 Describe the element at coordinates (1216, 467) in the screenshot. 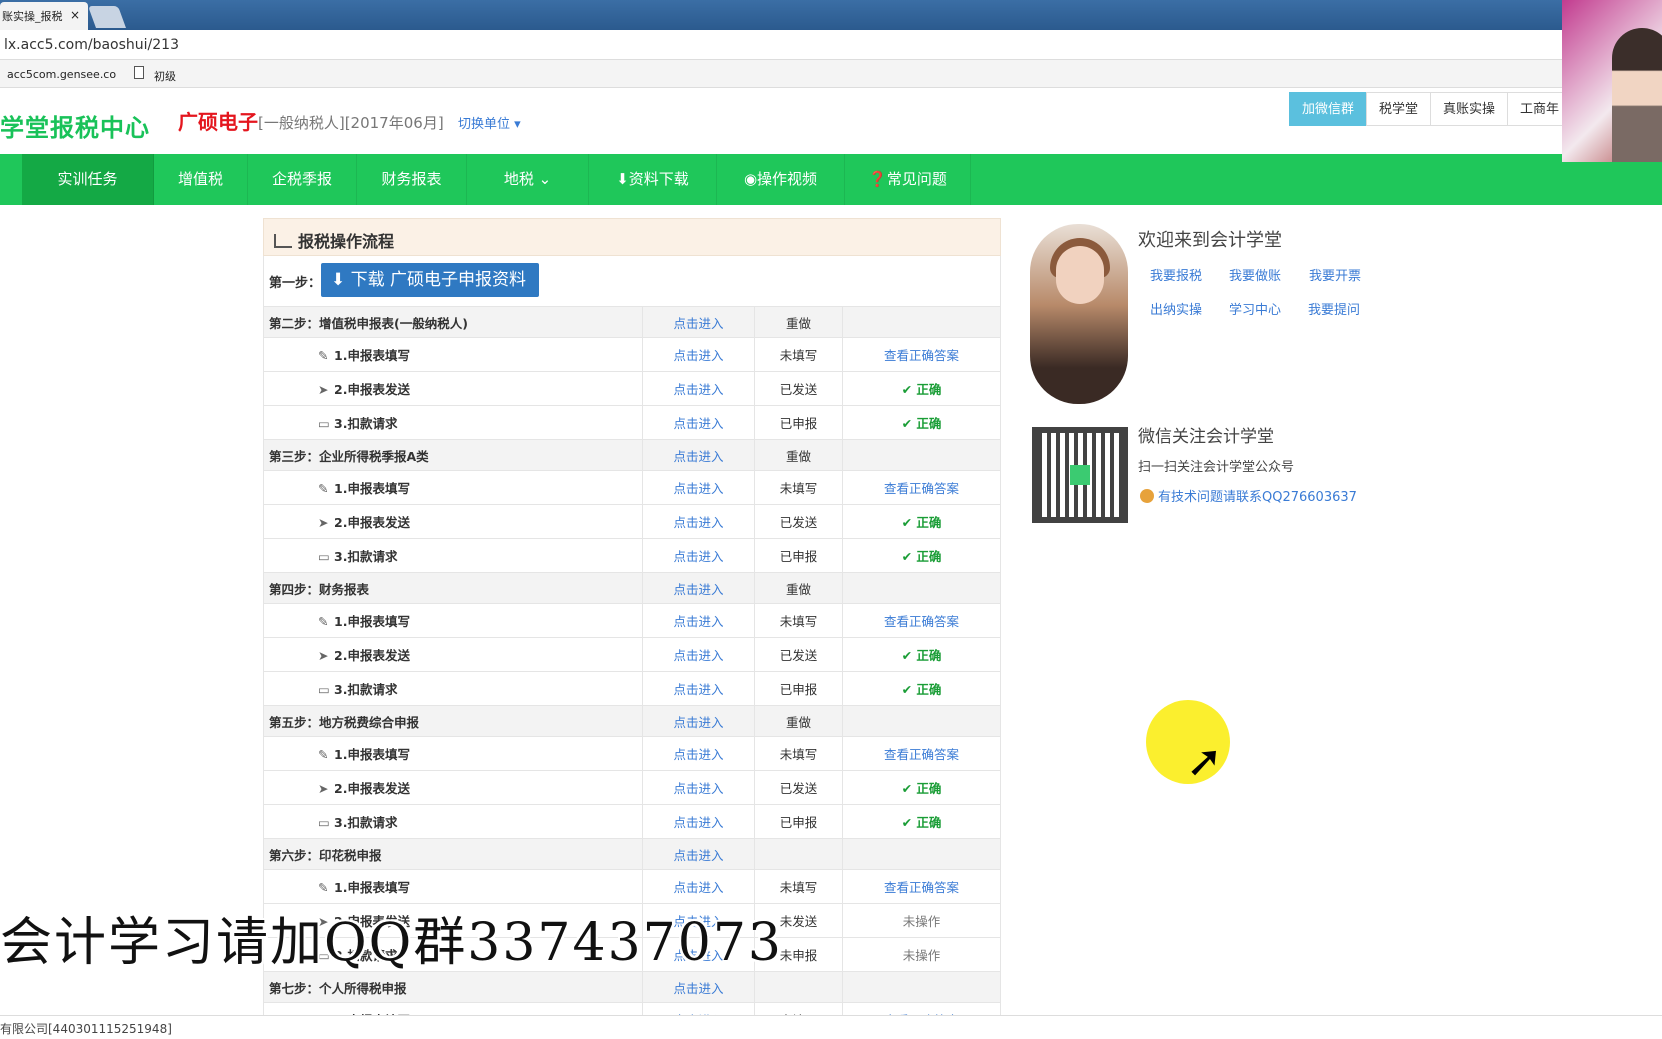

I see `scan-text: 扫一扫关注会计学堂公众号` at that location.